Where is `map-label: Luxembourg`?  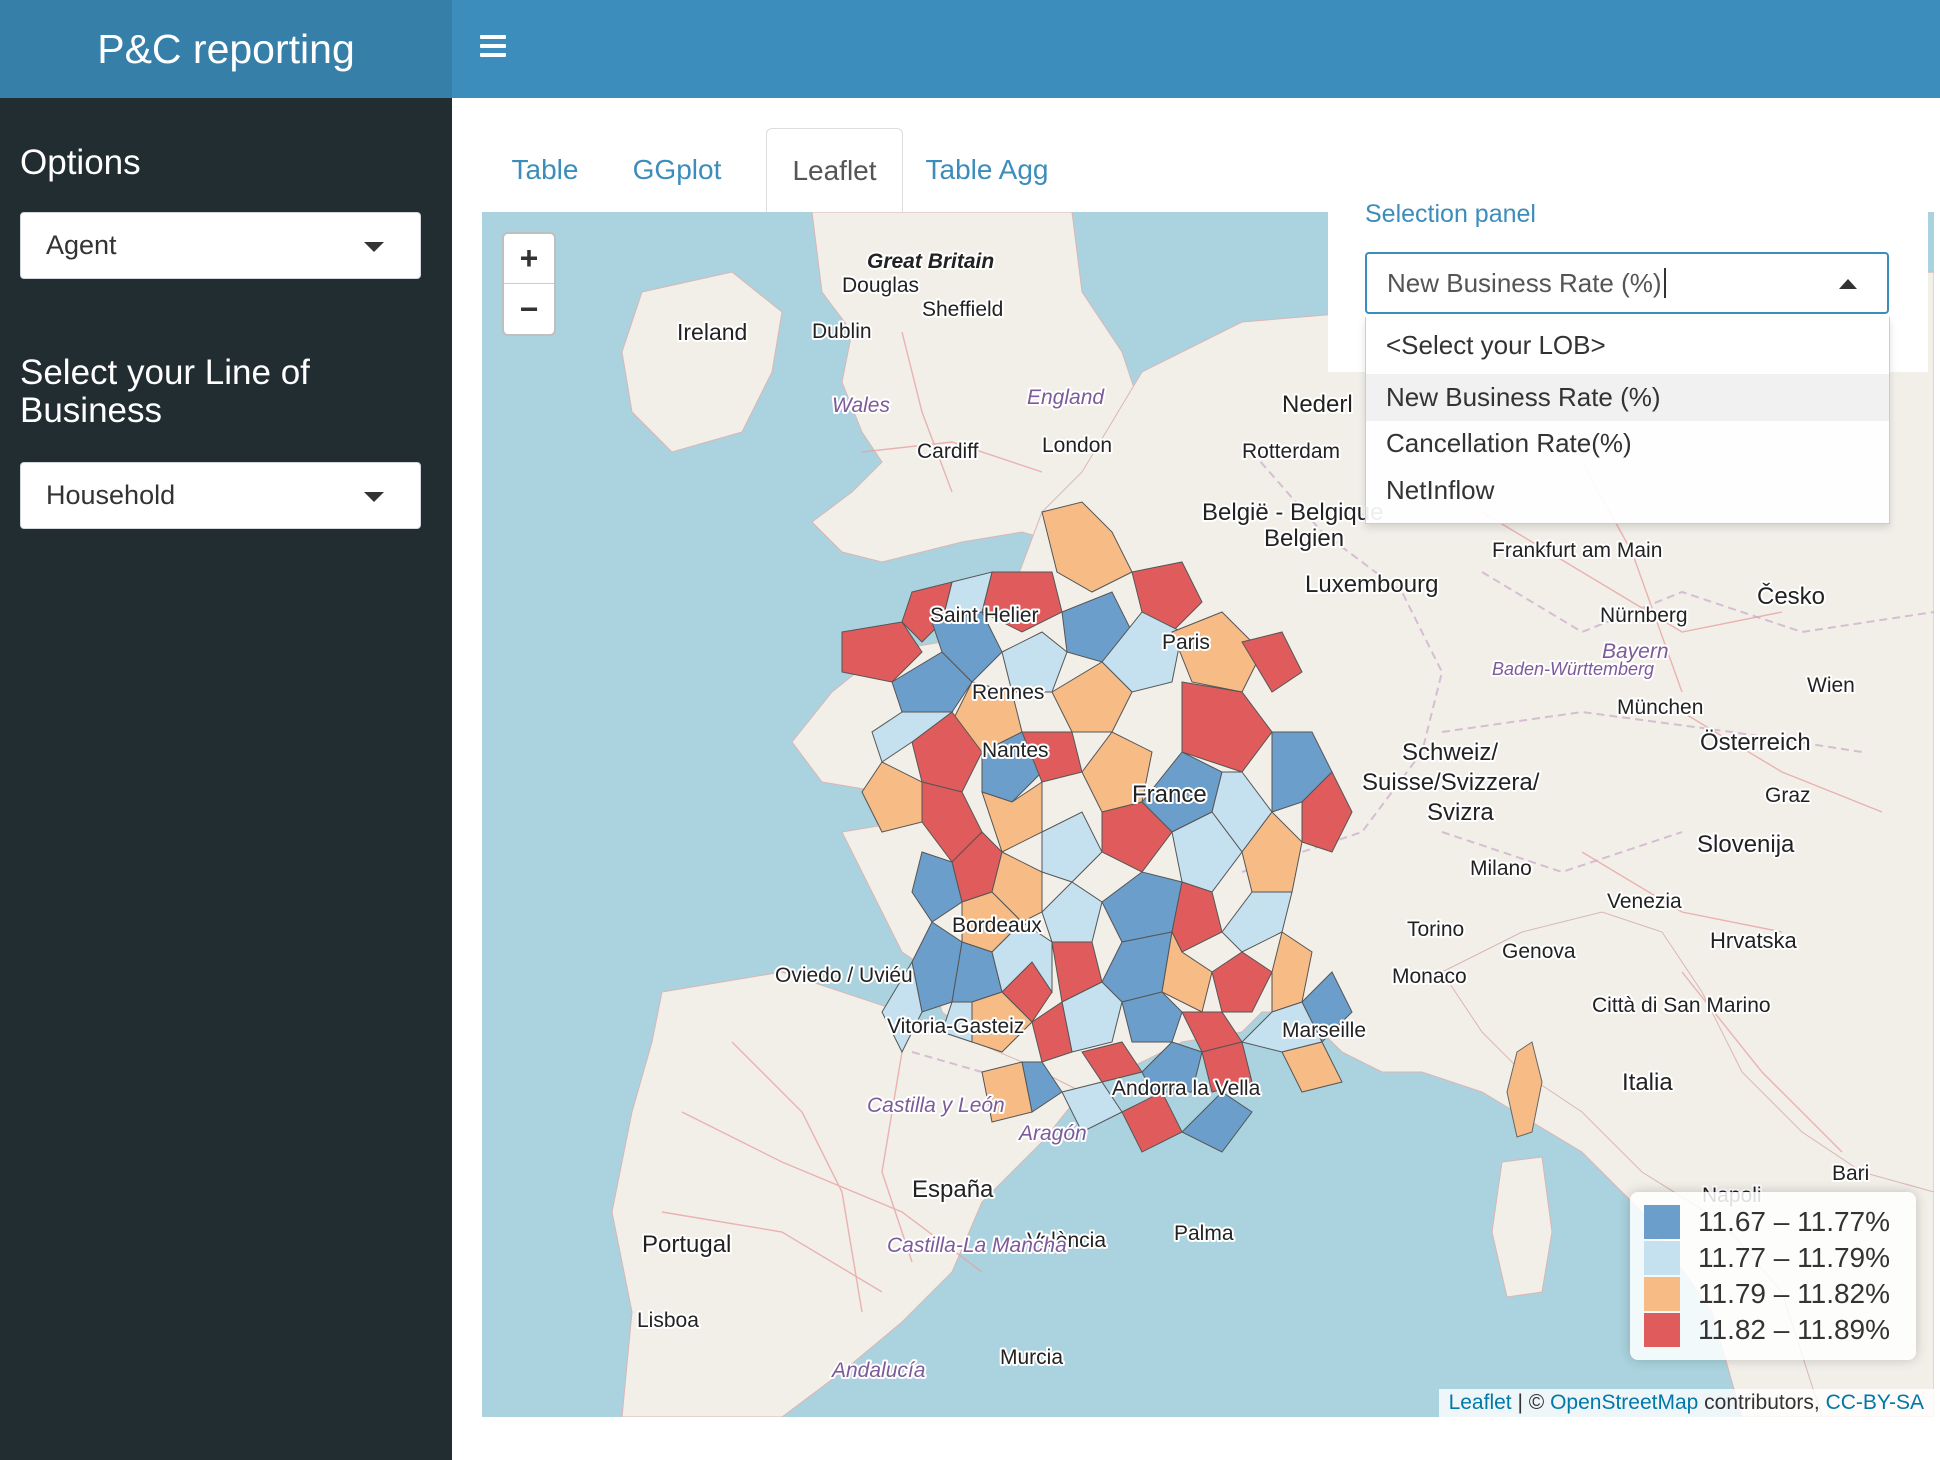
map-label: Luxembourg is located at coordinates (1371, 584).